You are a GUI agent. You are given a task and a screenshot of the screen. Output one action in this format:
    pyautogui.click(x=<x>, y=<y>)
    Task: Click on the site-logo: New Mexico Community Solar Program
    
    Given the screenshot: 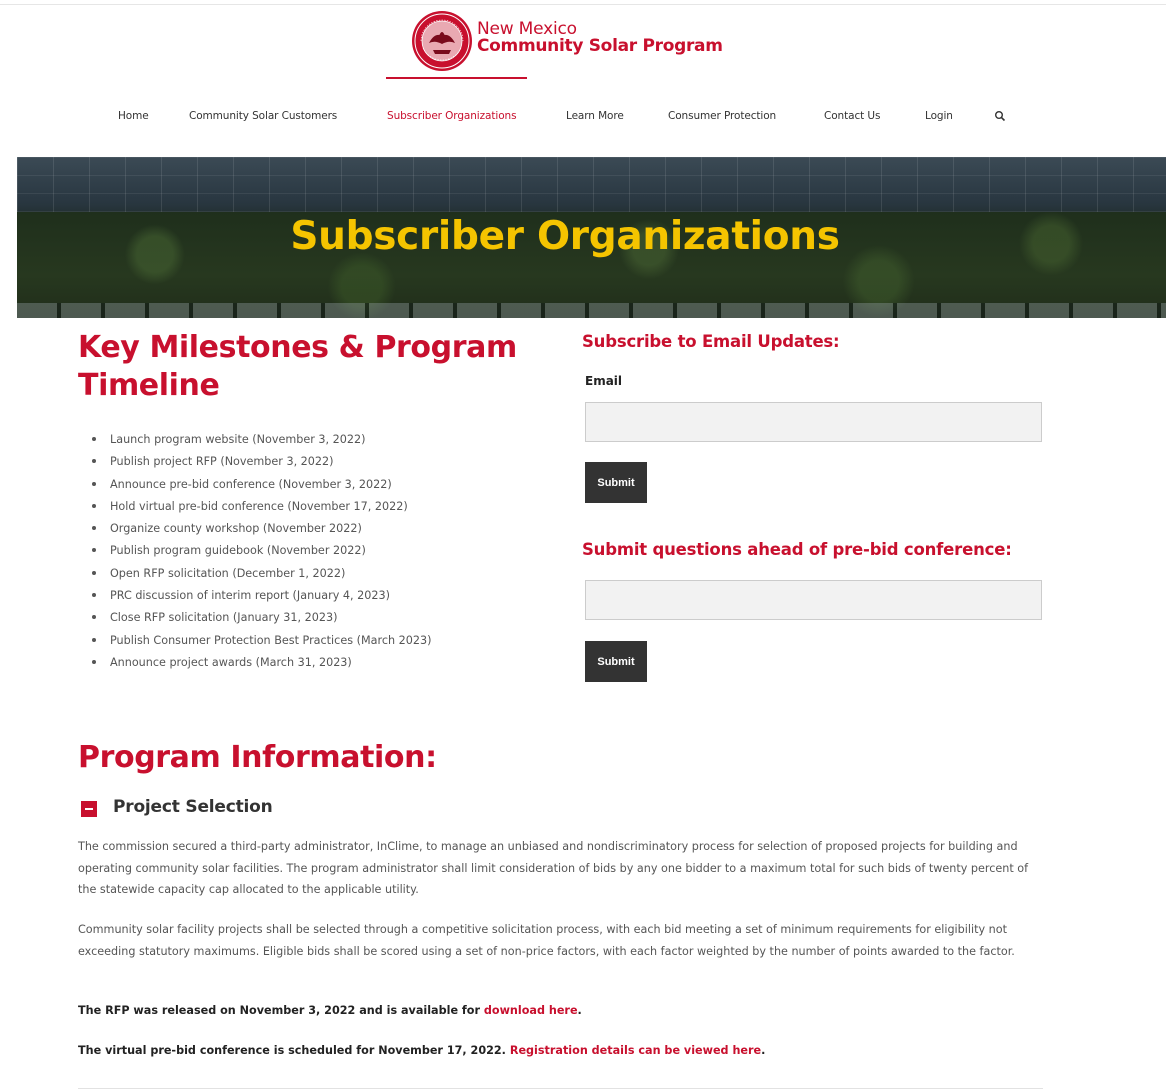 What is the action you would take?
    pyautogui.click(x=567, y=41)
    